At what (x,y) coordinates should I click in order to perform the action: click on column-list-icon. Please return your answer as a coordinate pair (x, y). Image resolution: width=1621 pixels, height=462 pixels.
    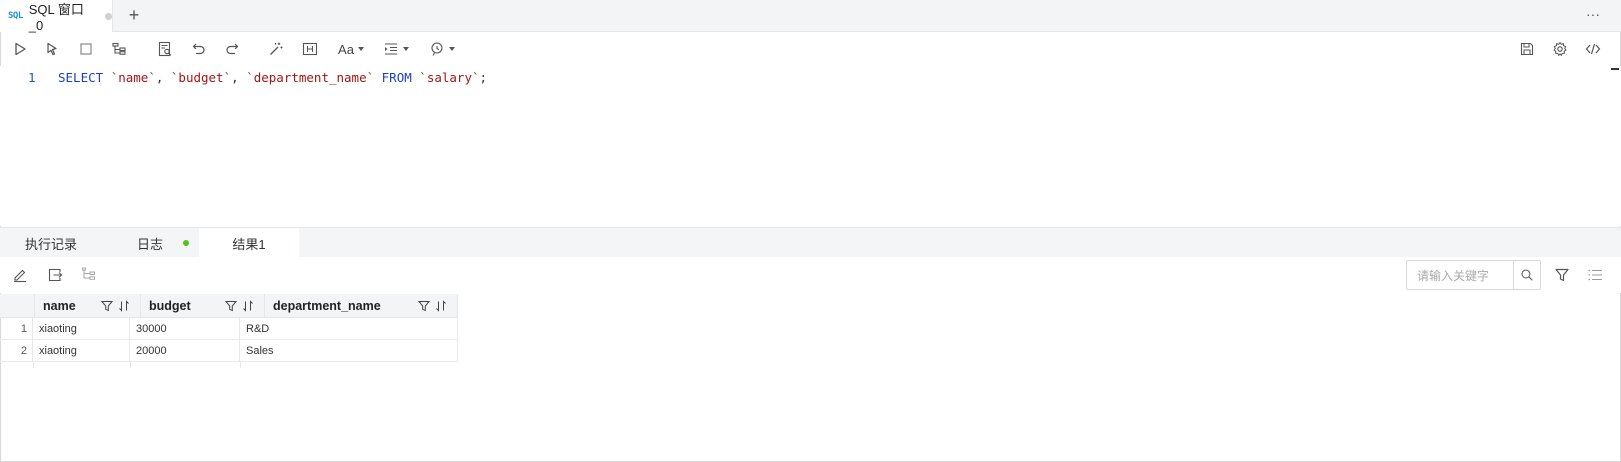
    Looking at the image, I should click on (1595, 275).